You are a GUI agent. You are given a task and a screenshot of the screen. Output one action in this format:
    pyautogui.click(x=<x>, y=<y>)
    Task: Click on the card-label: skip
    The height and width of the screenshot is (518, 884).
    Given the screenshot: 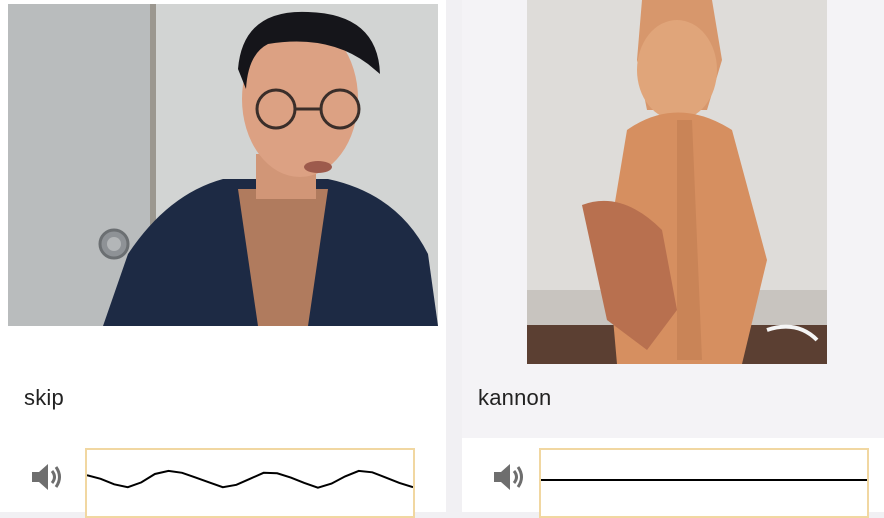 What is the action you would take?
    pyautogui.click(x=44, y=397)
    